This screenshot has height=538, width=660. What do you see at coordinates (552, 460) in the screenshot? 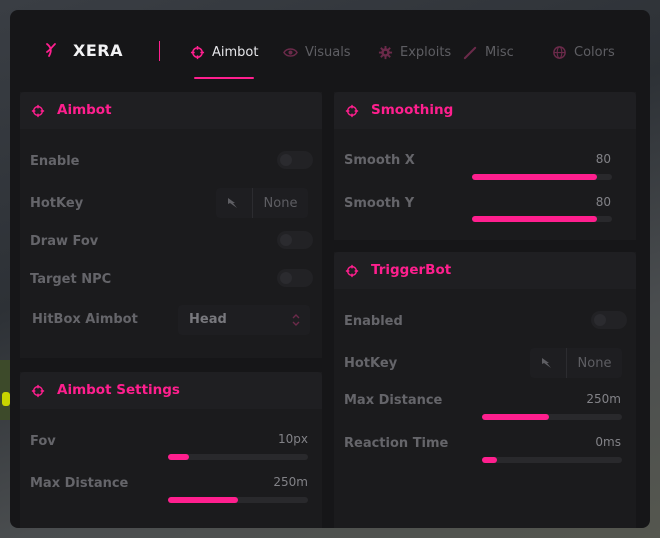
I see `reaction-time-slider` at bounding box center [552, 460].